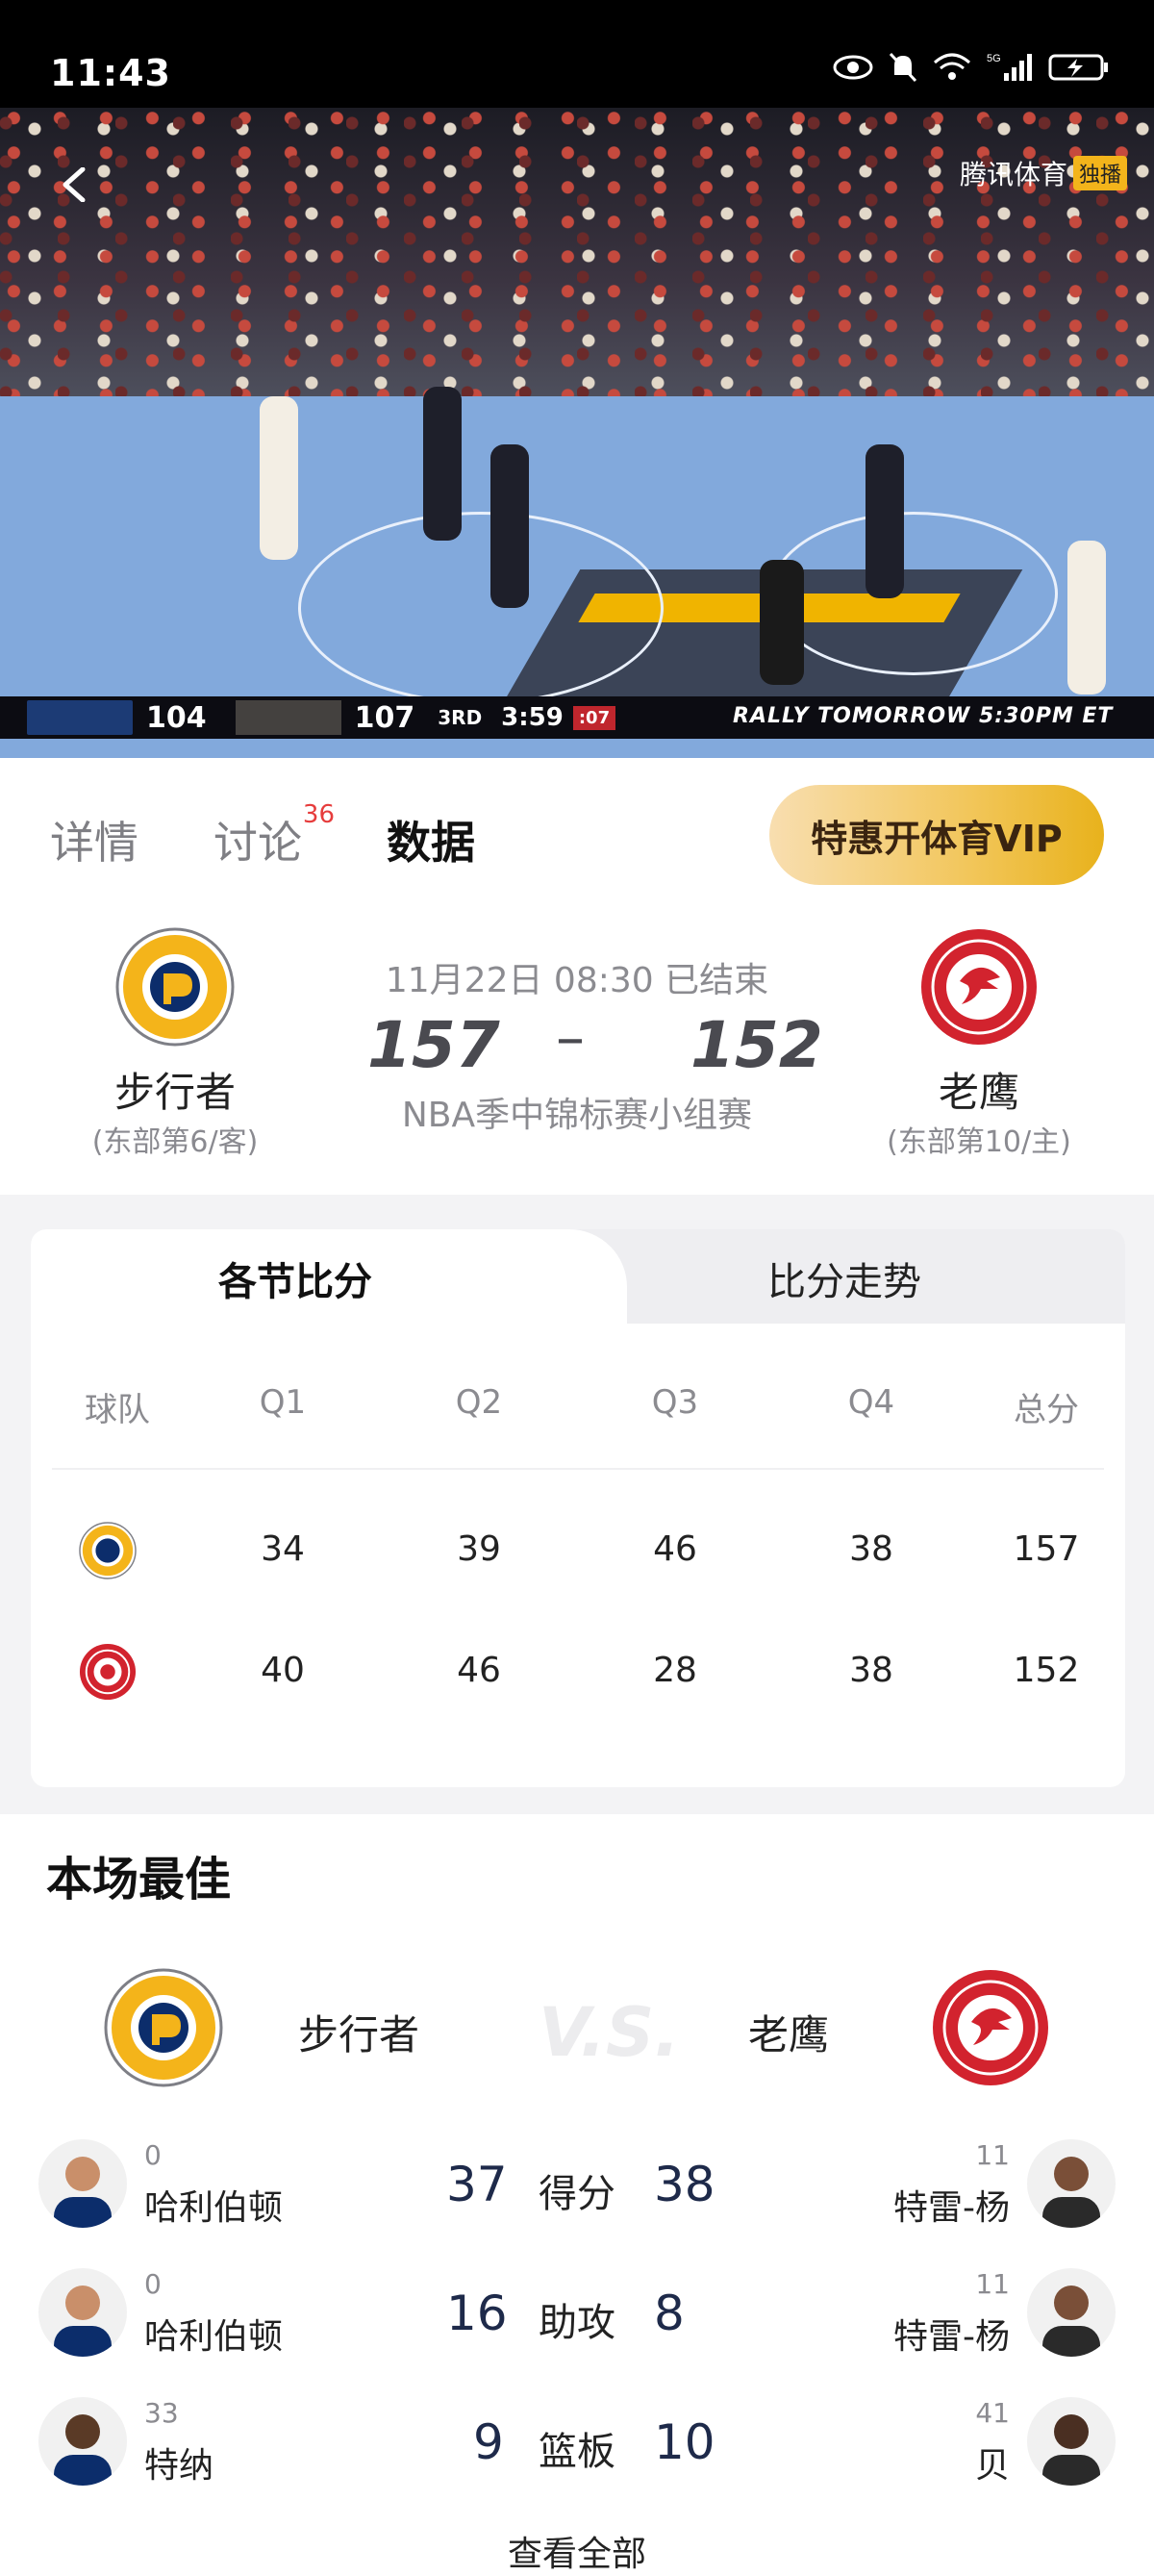 This screenshot has height=2576, width=1154. Describe the element at coordinates (288, 717) in the screenshot. I see `hawks-scorebug-logo` at that location.